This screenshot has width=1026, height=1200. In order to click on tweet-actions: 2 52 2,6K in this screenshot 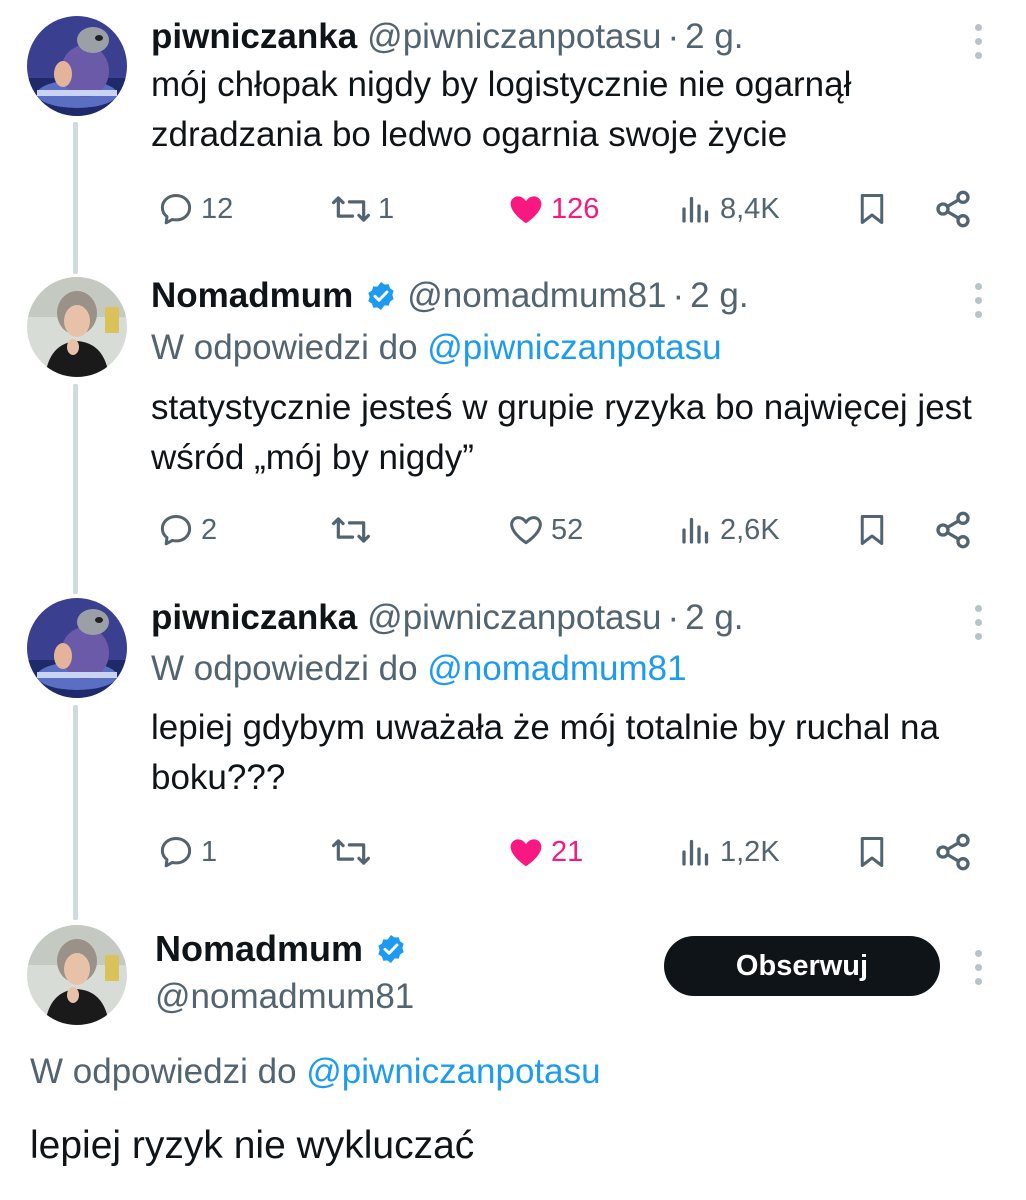, I will do `click(513, 530)`.